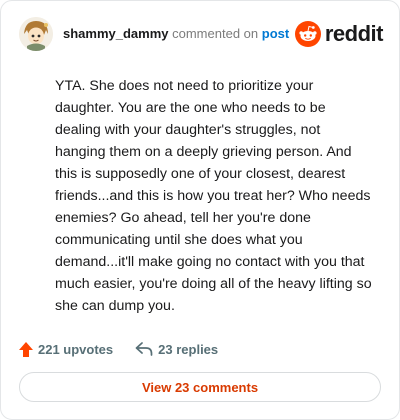 The image size is (400, 420). I want to click on reply-arrow-icon, so click(144, 349).